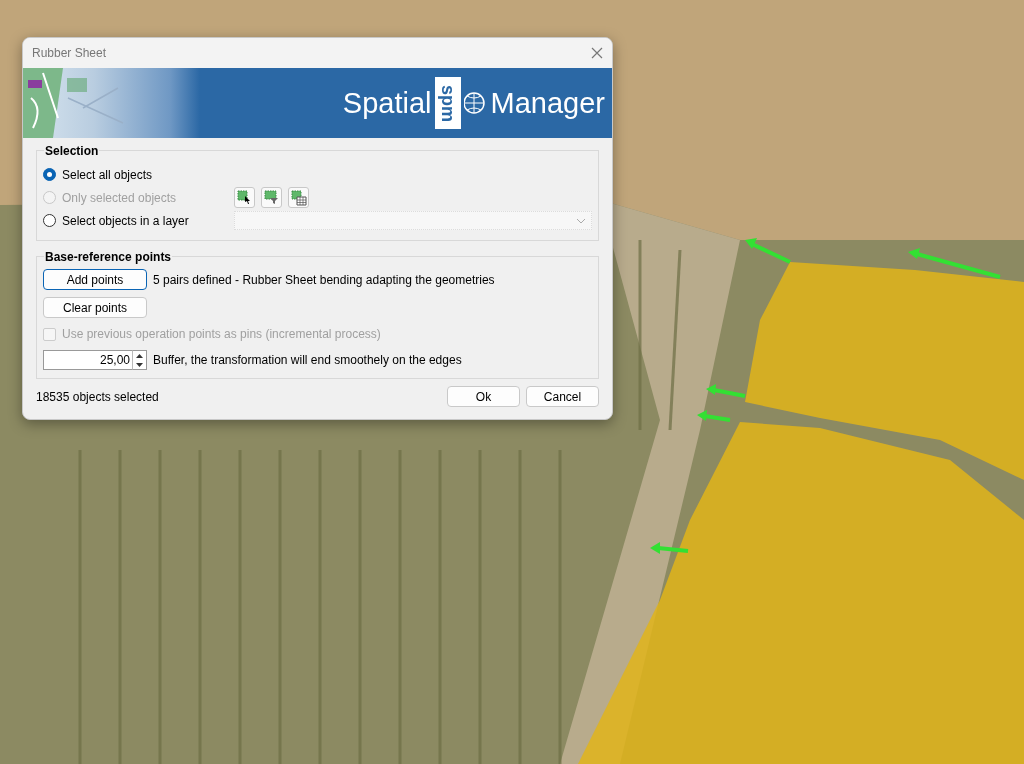 This screenshot has height=764, width=1024. What do you see at coordinates (244, 197) in the screenshot?
I see `cursor-select-icon` at bounding box center [244, 197].